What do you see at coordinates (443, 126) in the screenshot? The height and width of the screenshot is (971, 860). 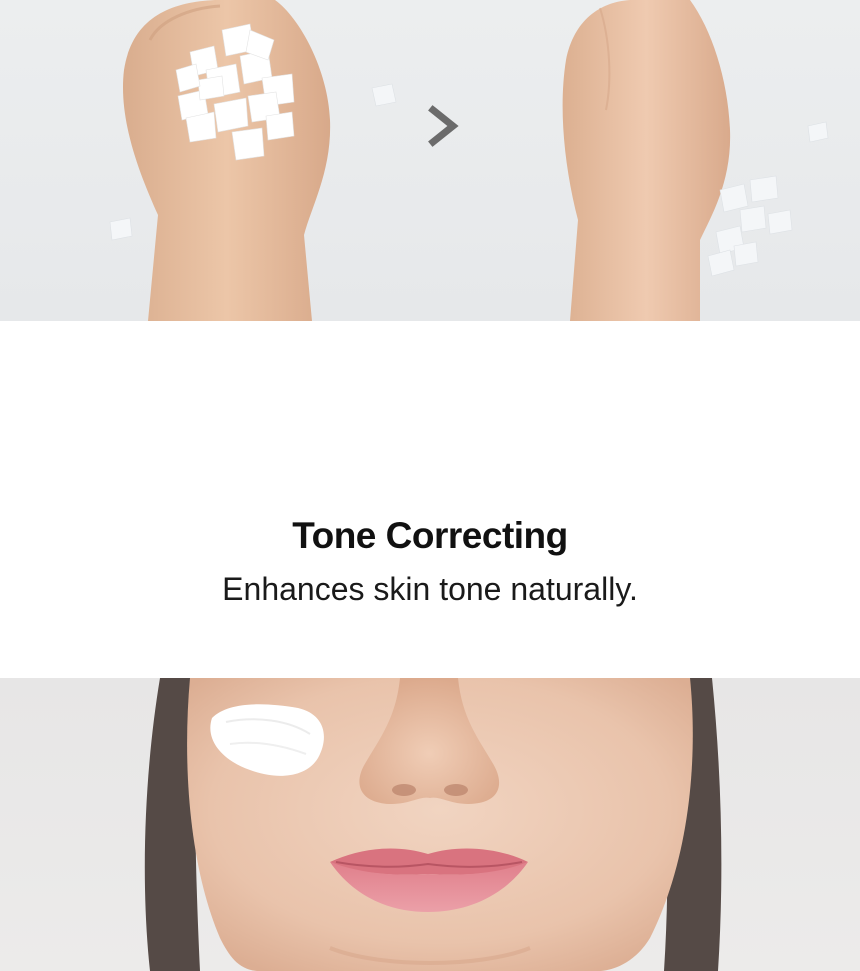 I see `chevron-right-icon` at bounding box center [443, 126].